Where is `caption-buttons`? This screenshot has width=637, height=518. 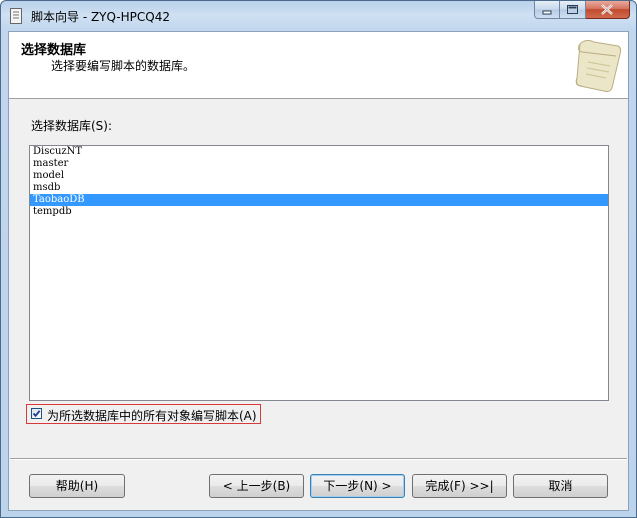
caption-buttons is located at coordinates (582, 11).